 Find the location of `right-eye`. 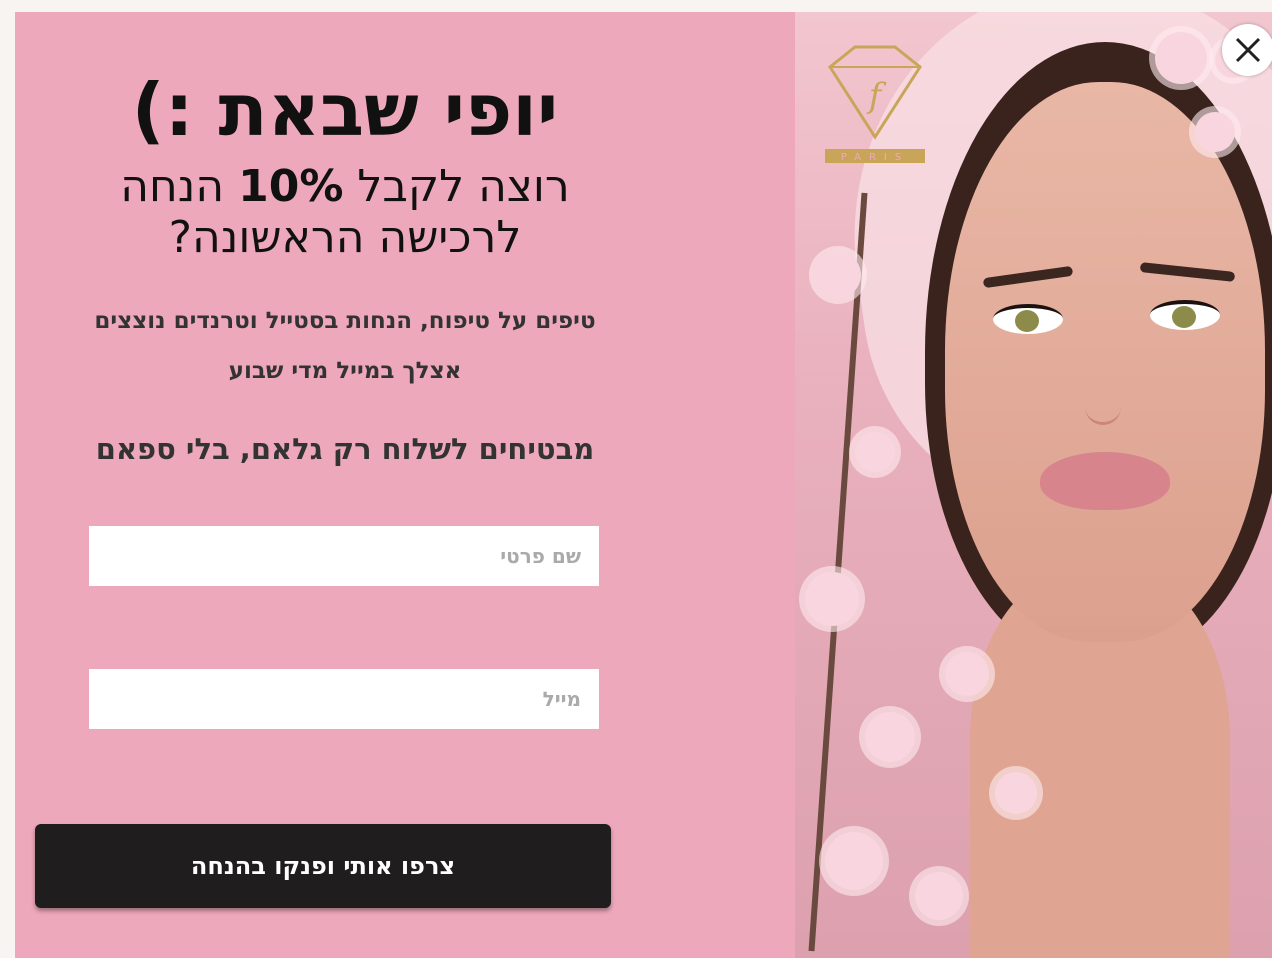

right-eye is located at coordinates (1185, 315).